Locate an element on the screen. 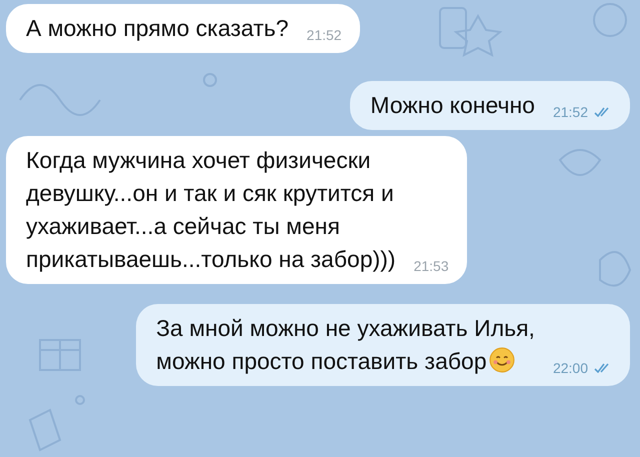  message-text: А можно прямо сказать? is located at coordinates (157, 28).